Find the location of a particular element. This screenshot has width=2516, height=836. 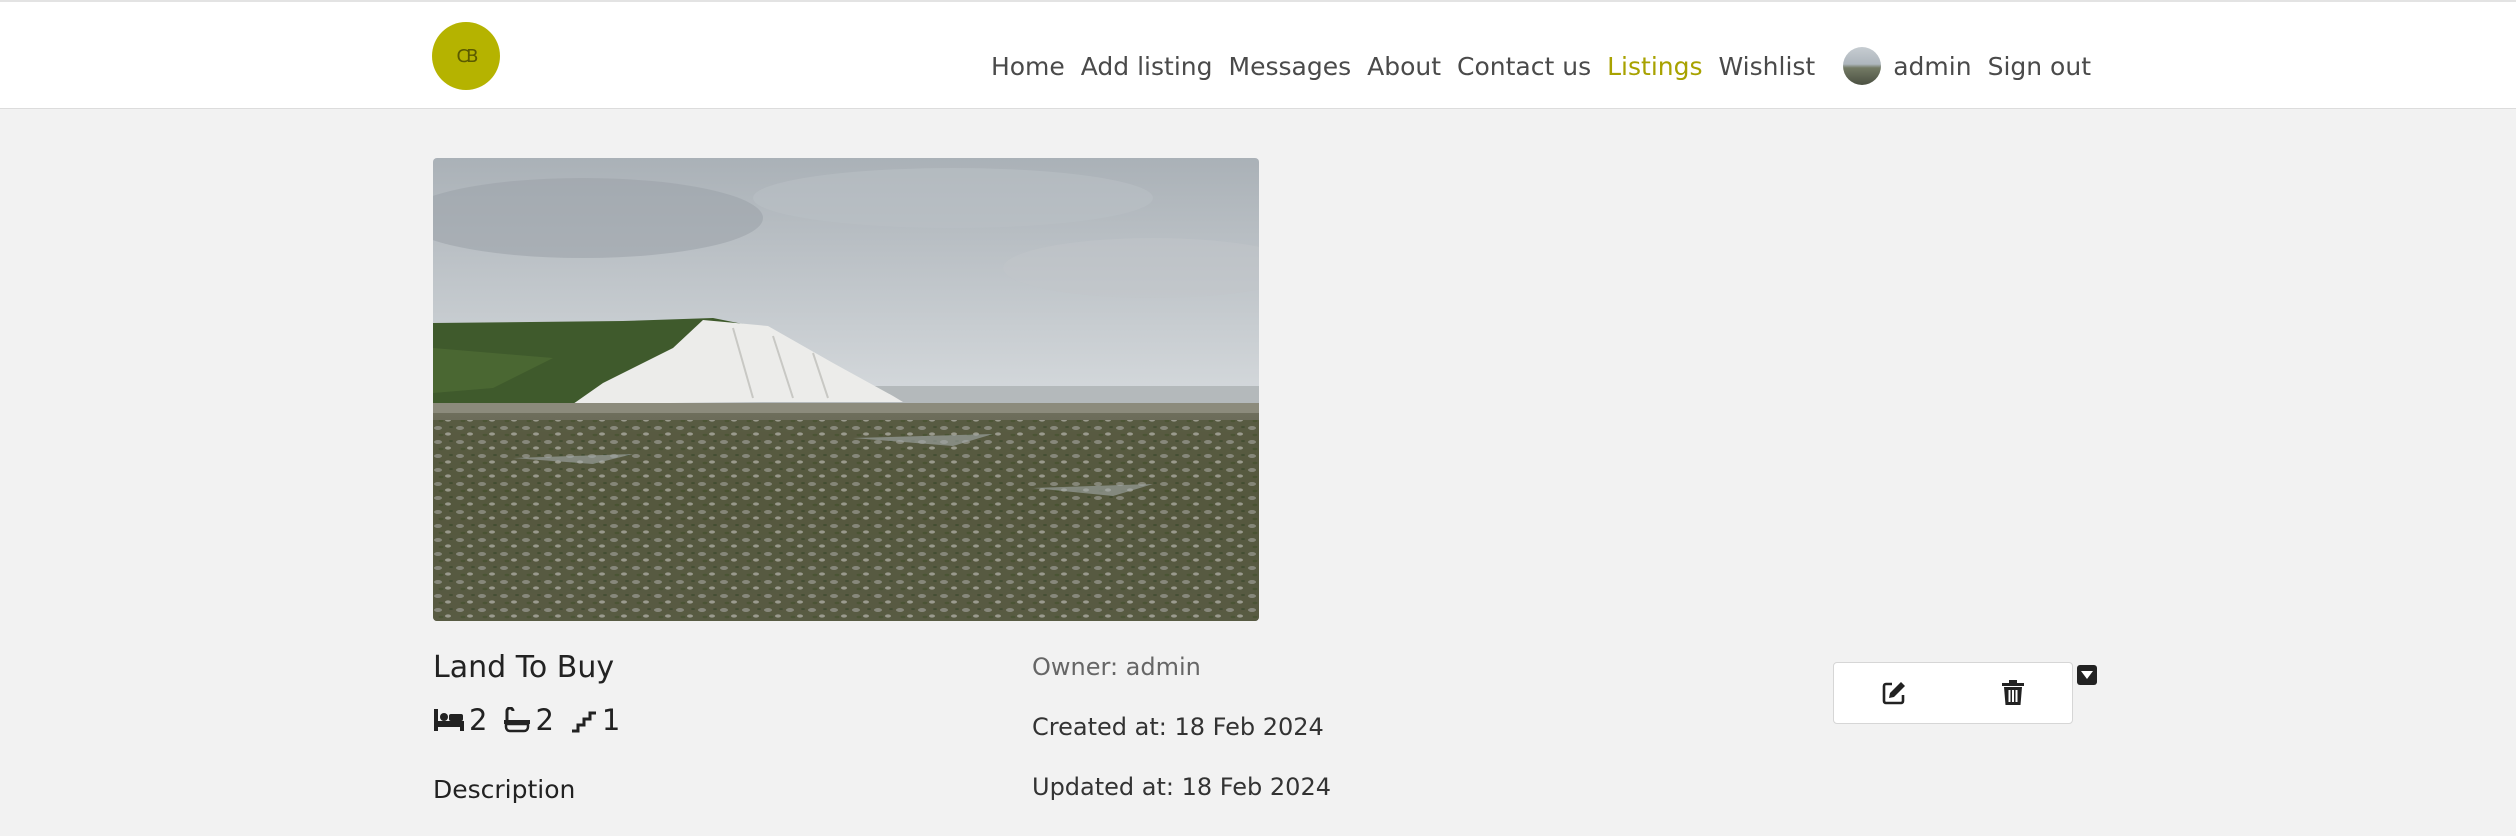

listing-features: 2 2 1 is located at coordinates (526, 720).